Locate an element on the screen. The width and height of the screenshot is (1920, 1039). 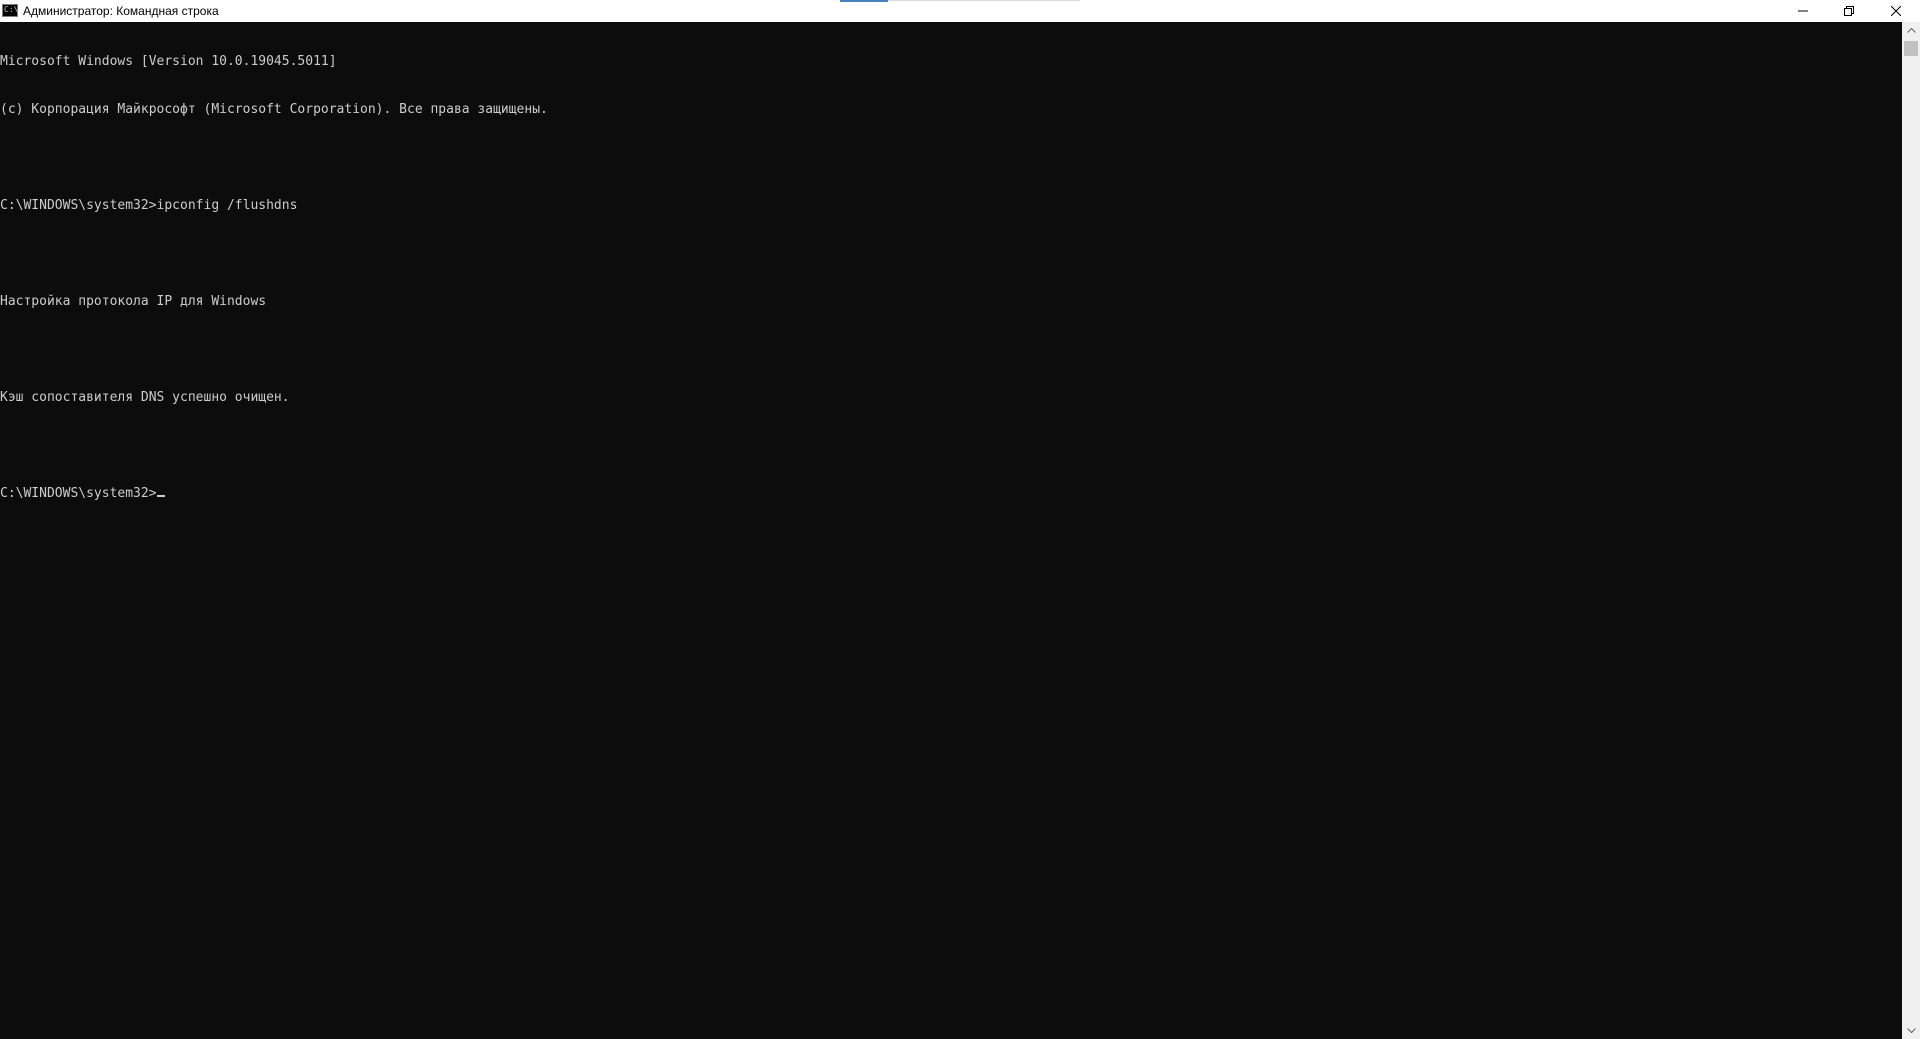
scroll-down-arrow-icon is located at coordinates (1911, 1030).